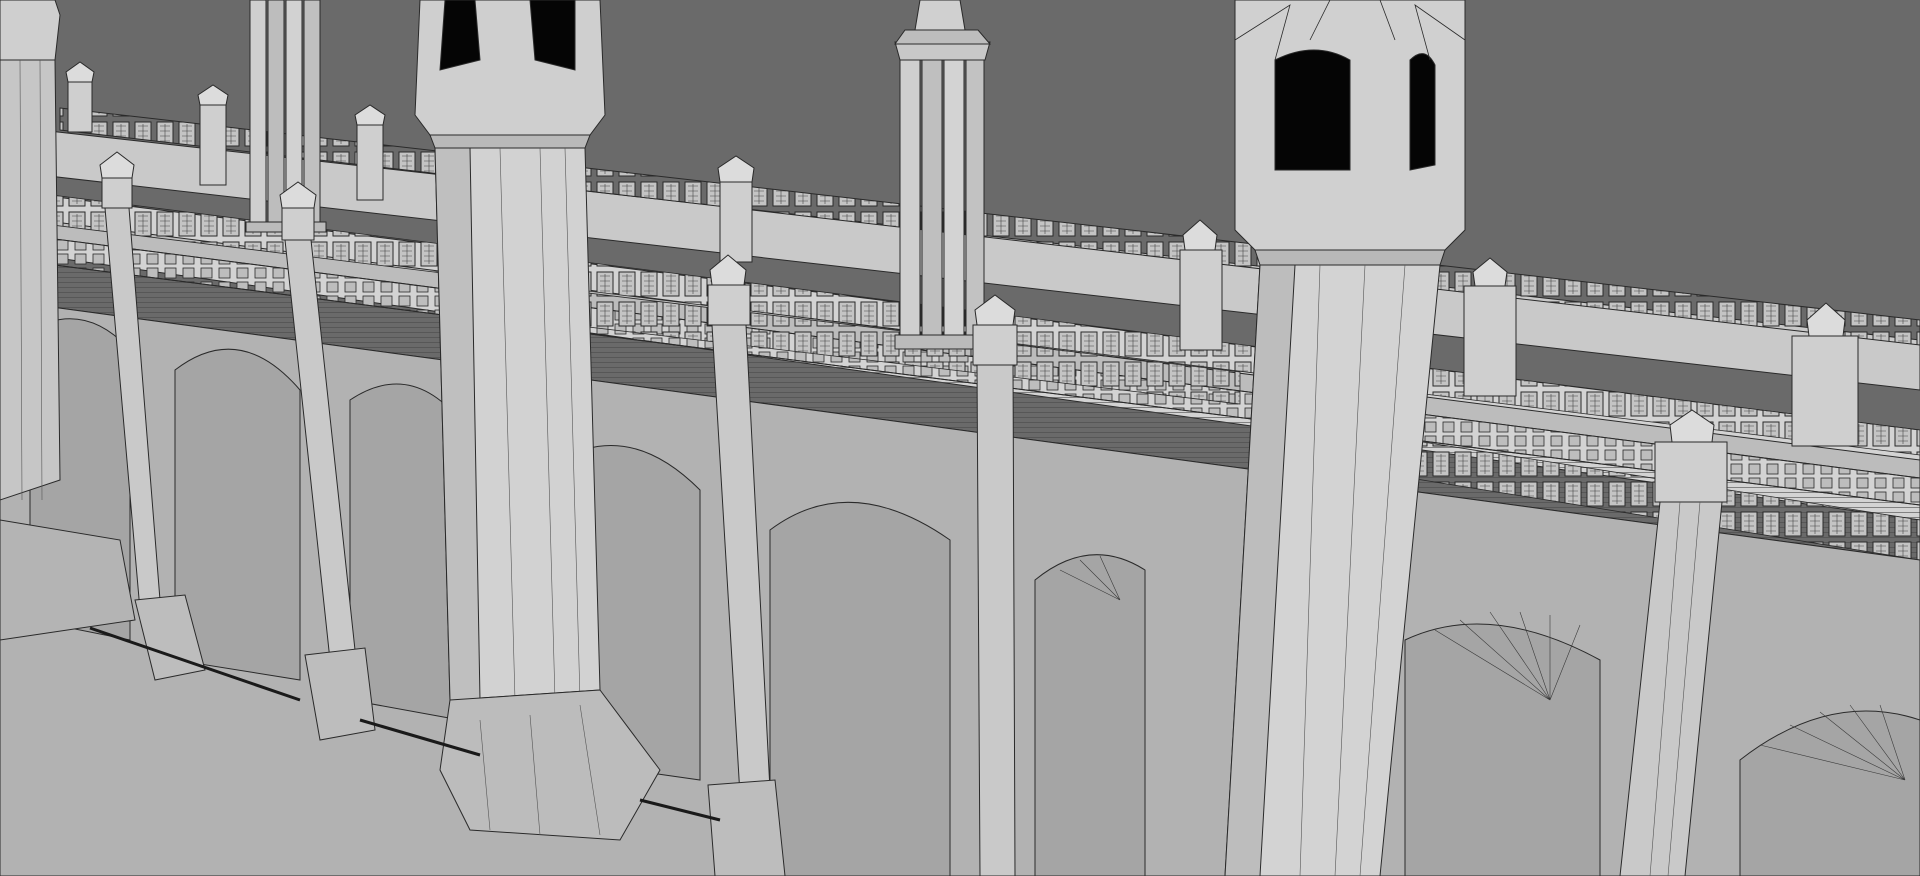  Describe the element at coordinates (943, 175) in the screenshot. I see `column-cluster-center` at that location.